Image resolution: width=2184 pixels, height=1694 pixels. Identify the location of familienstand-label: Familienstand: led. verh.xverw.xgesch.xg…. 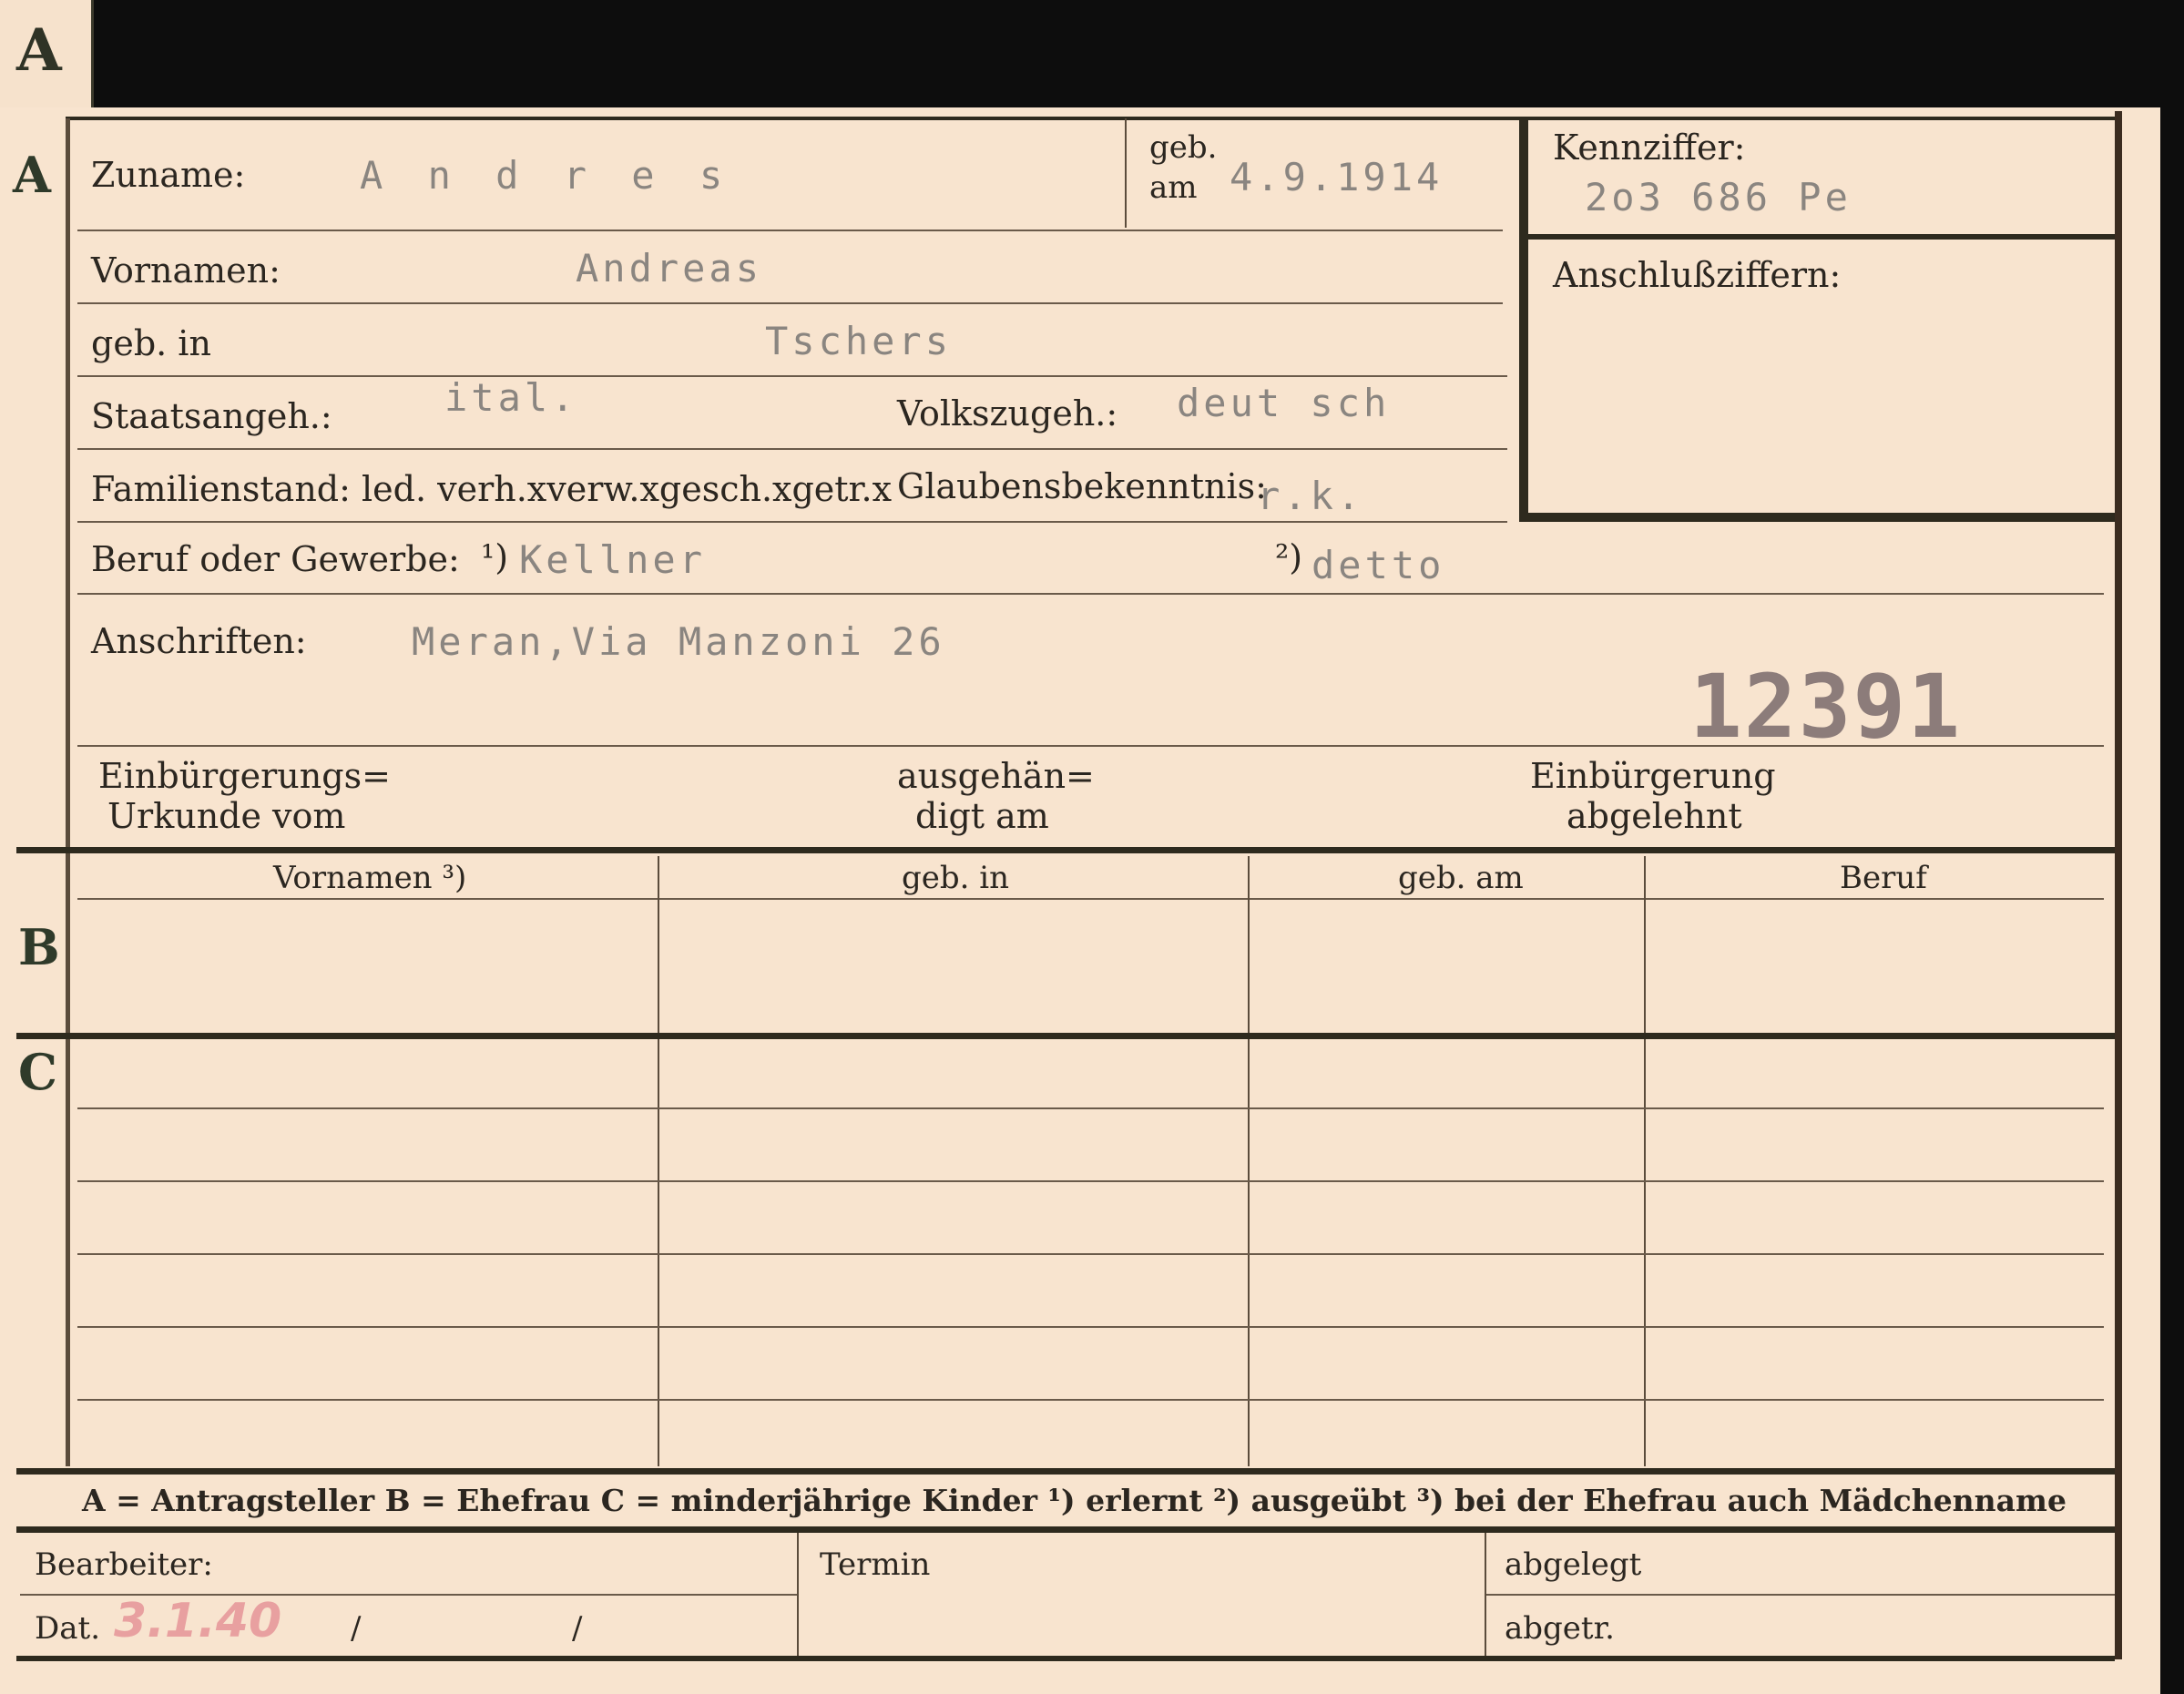
(492, 489).